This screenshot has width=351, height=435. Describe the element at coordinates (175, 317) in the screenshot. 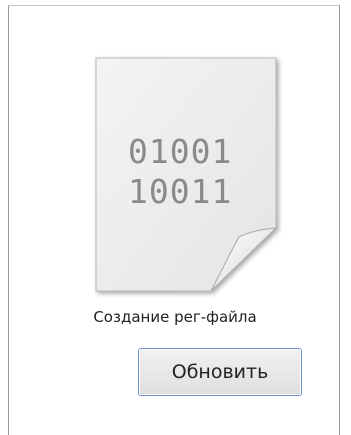

I see `caption: Создание рег-файла` at that location.